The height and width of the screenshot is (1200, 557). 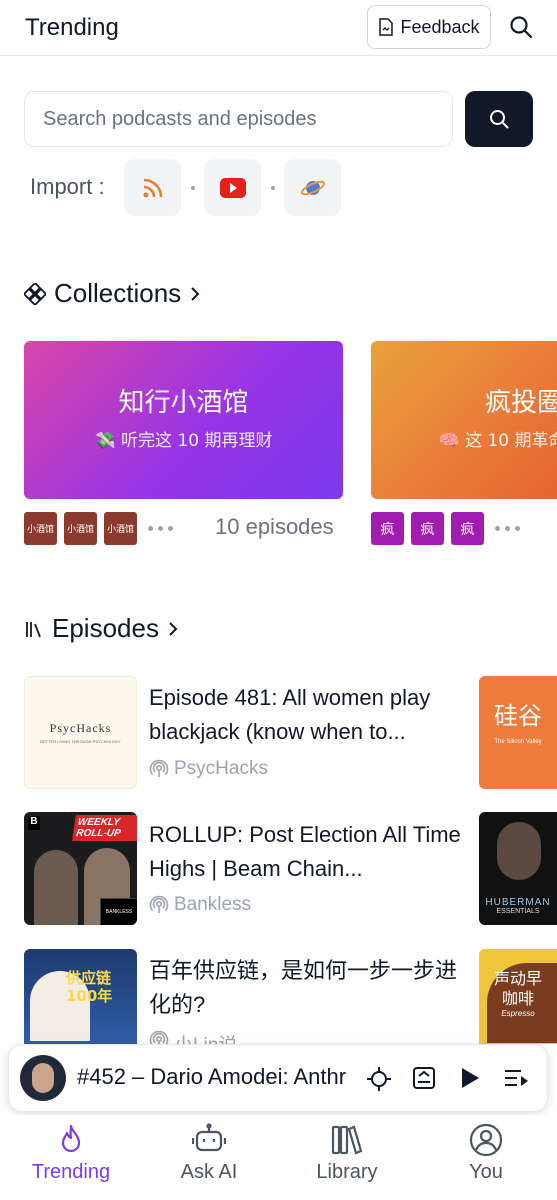 What do you see at coordinates (43, 1078) in the screenshot?
I see `now-playing-artwork` at bounding box center [43, 1078].